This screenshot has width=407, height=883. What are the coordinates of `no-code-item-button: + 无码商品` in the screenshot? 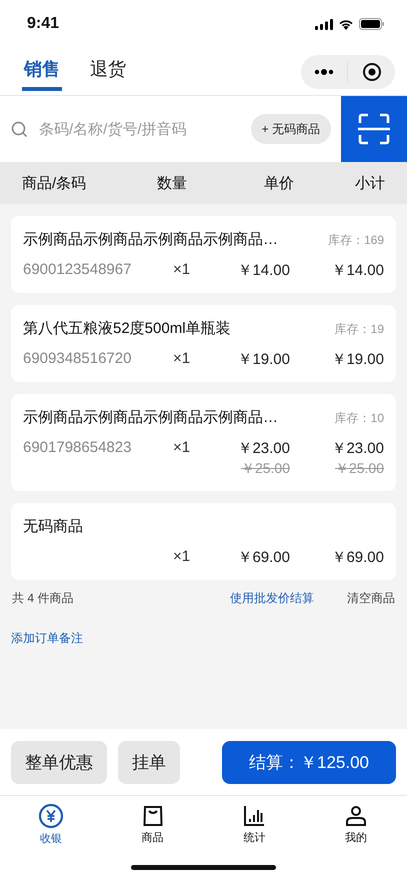 It's located at (290, 129).